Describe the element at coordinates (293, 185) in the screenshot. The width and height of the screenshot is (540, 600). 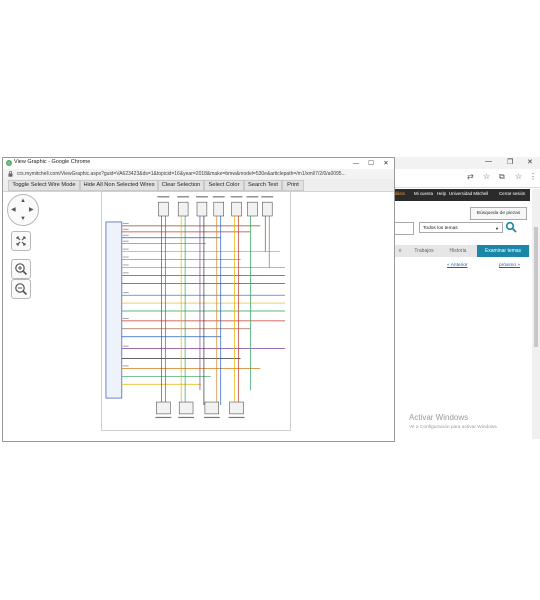
I see `print-button: Print` at that location.